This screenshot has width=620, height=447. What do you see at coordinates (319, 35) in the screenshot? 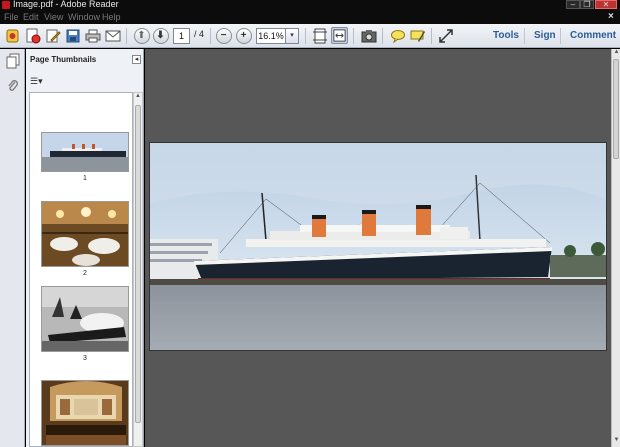
I see `fit-page-icon` at bounding box center [319, 35].